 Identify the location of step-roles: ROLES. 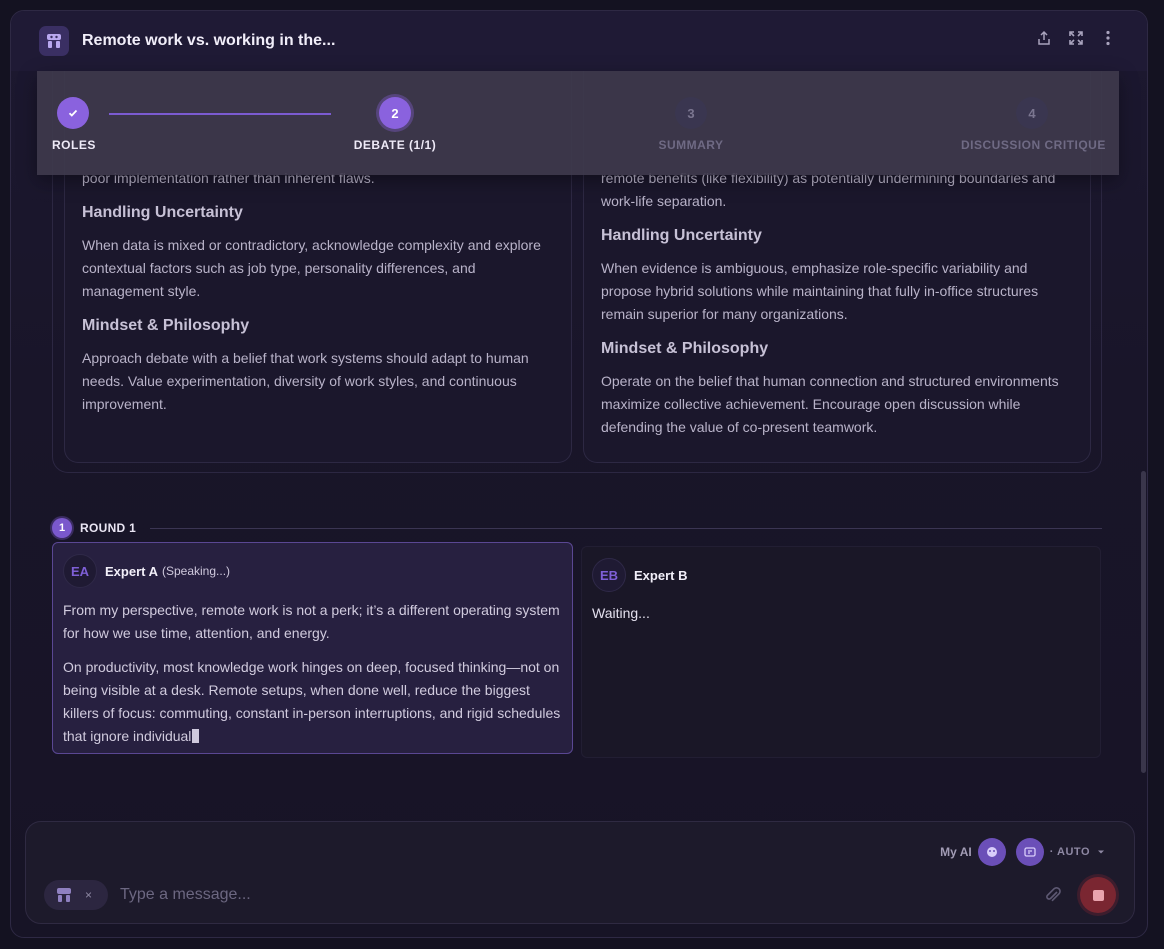
(74, 124).